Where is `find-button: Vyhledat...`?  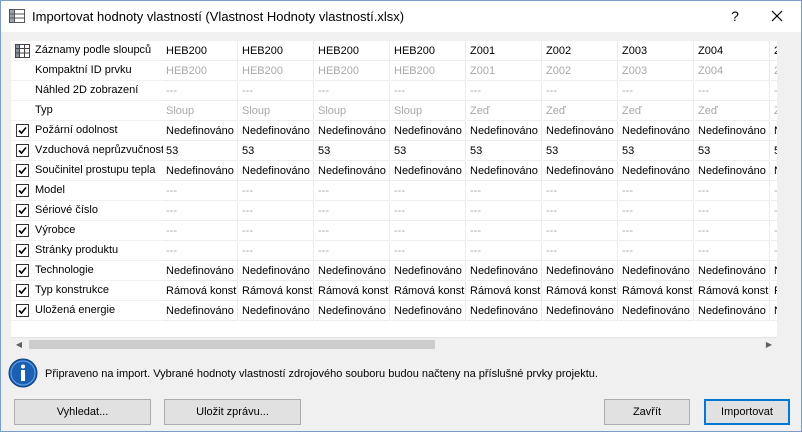
find-button: Vyhledat... is located at coordinates (82, 412).